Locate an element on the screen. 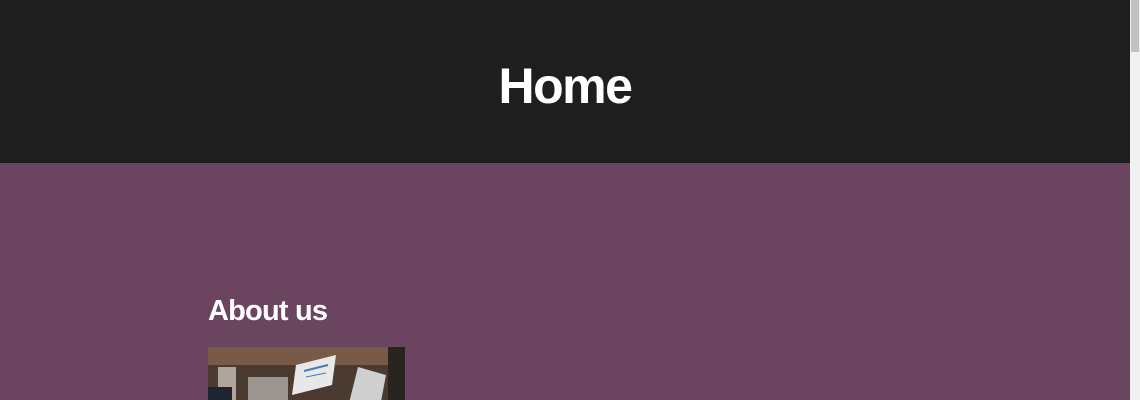 The height and width of the screenshot is (400, 1140). scrollbar-thumb is located at coordinates (1135, 26).